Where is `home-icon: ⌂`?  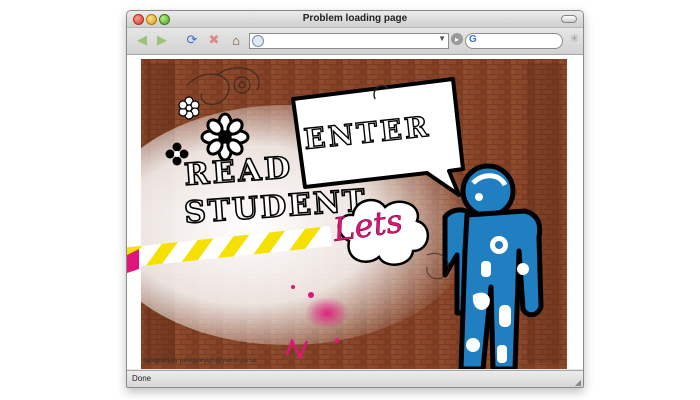
home-icon: ⌂ is located at coordinates (236, 40).